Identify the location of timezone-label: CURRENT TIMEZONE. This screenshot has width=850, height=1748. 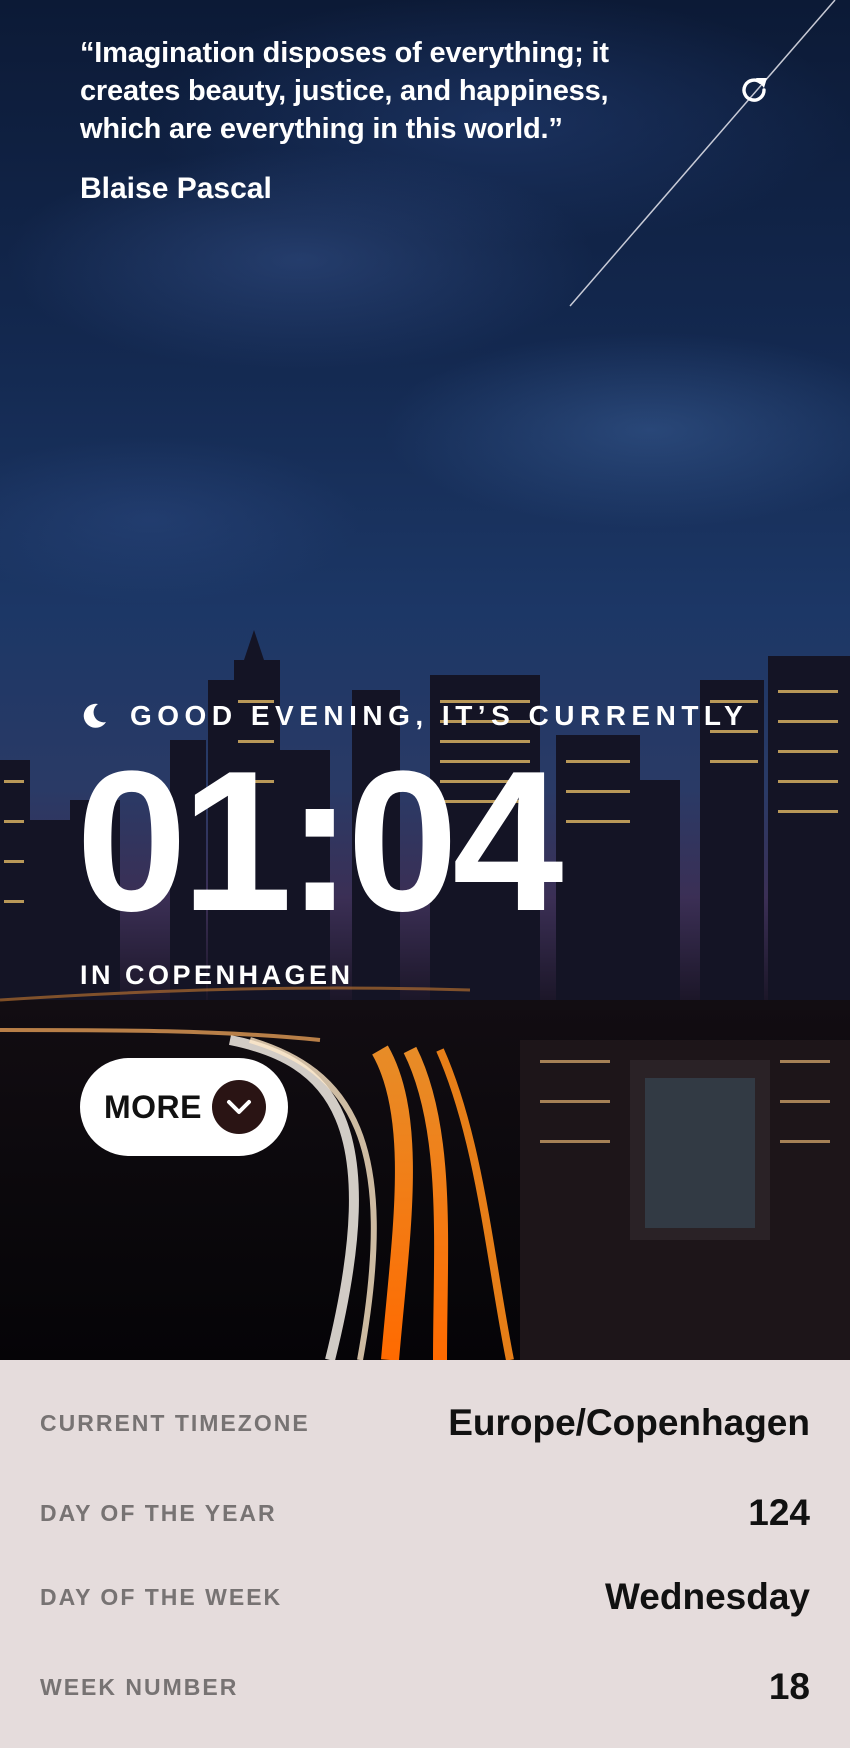
(175, 1422).